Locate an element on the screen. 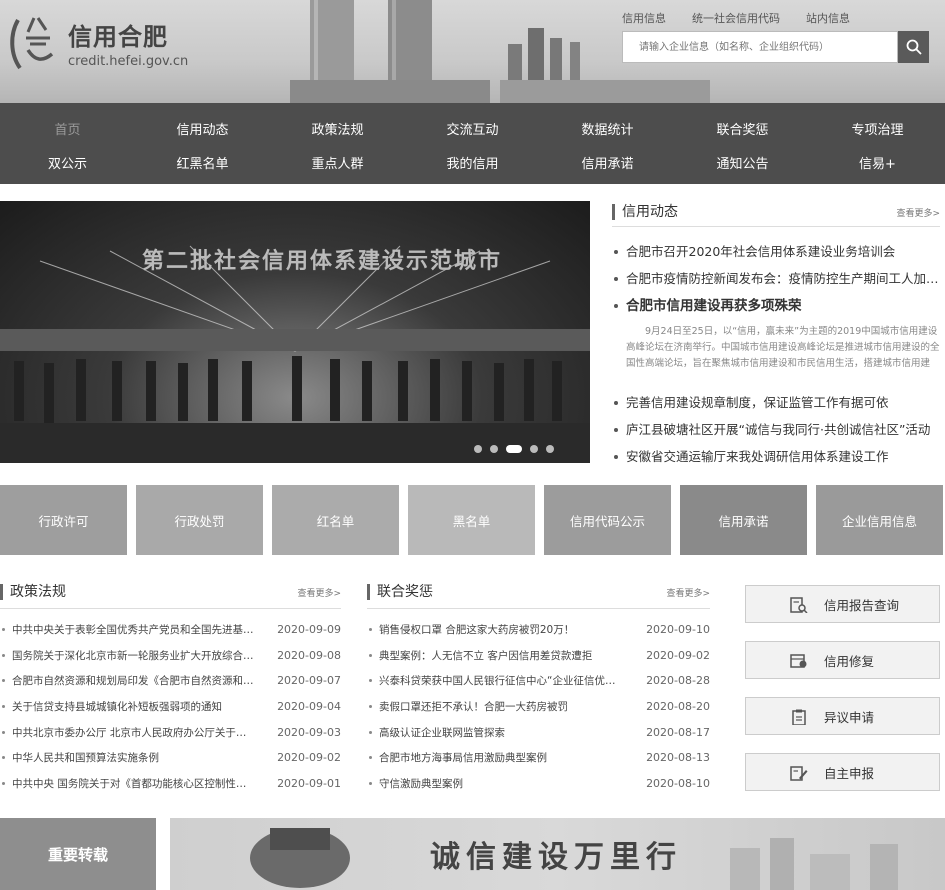  list-item: 销售侵权口罩 合肥这家大药房被罚20万！ 2020-09-10 is located at coordinates (538, 634).